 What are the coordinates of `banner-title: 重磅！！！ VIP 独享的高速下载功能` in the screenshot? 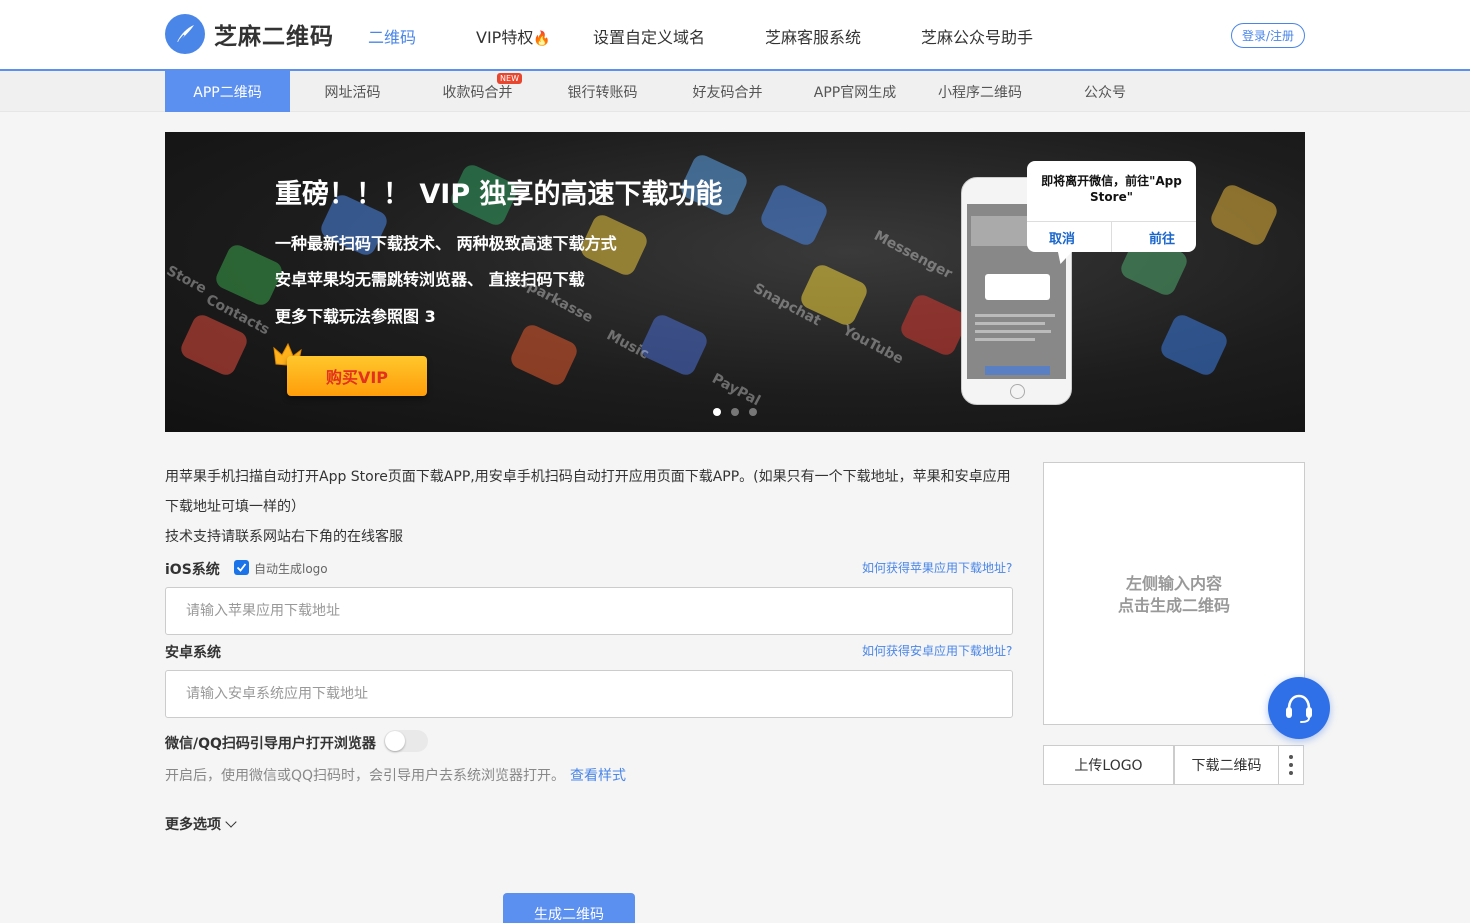 It's located at (499, 194).